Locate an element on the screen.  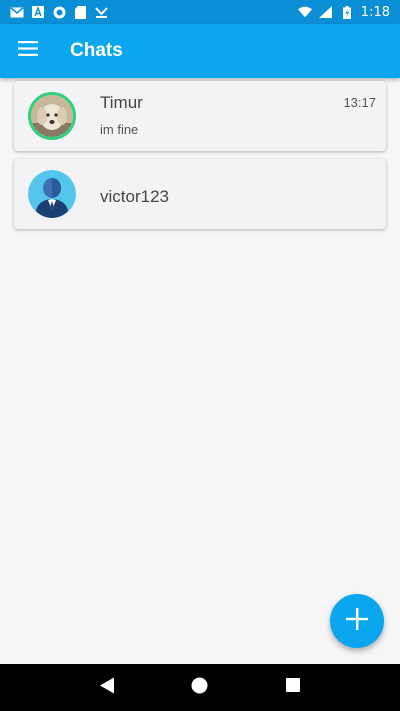
home-icon is located at coordinates (199, 688).